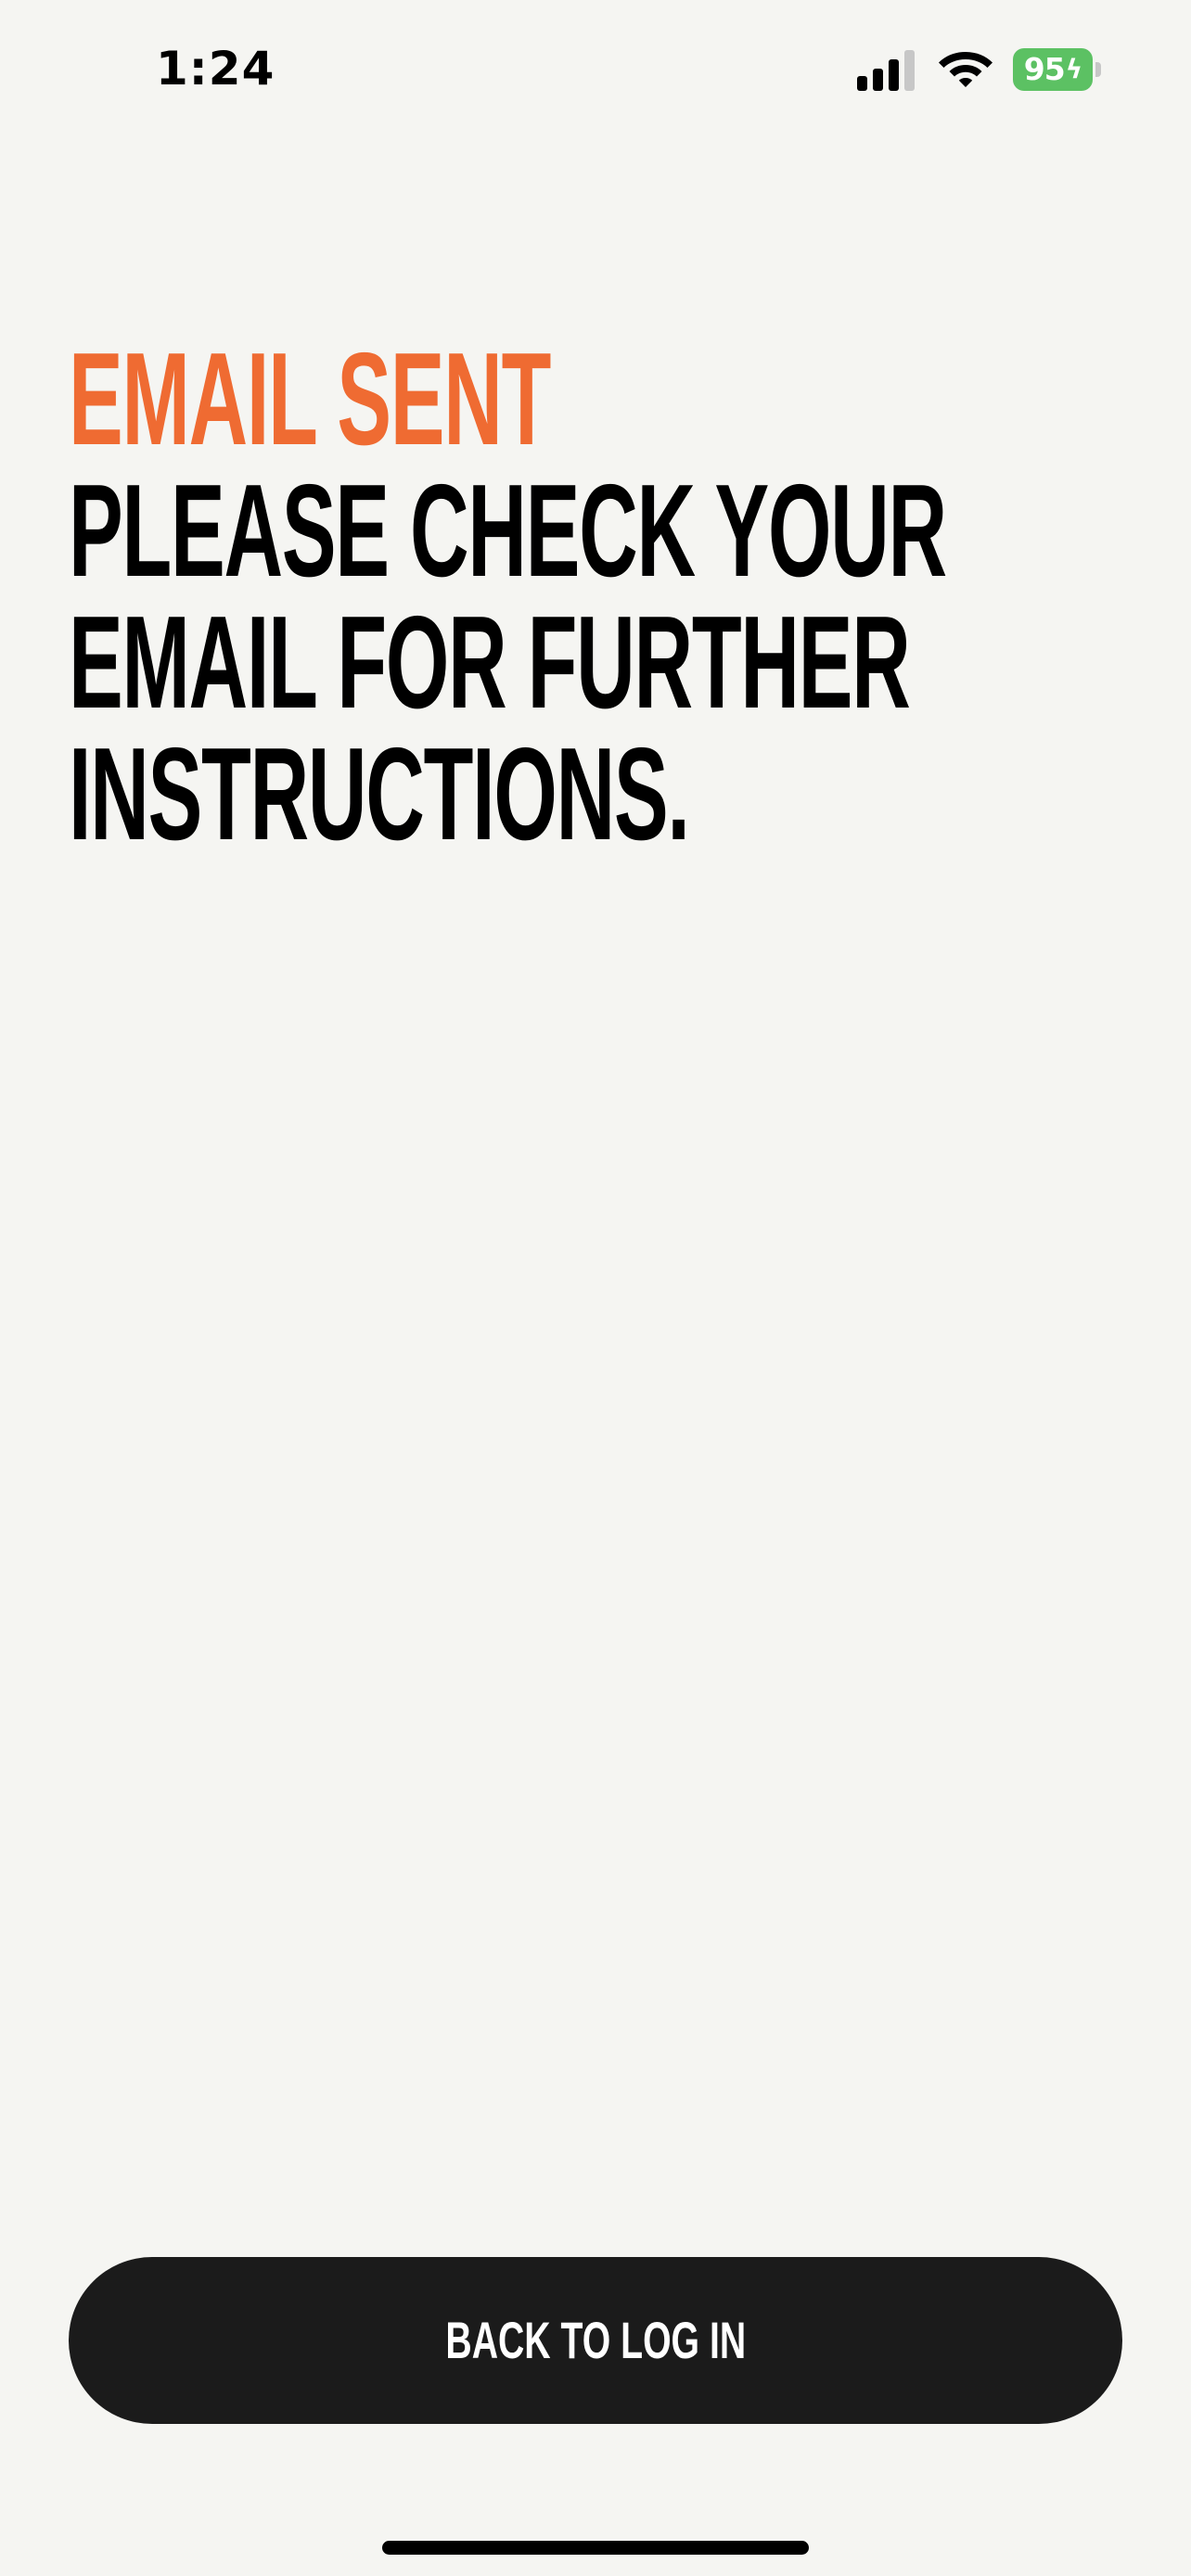  What do you see at coordinates (595, 2548) in the screenshot?
I see `home-indicator` at bounding box center [595, 2548].